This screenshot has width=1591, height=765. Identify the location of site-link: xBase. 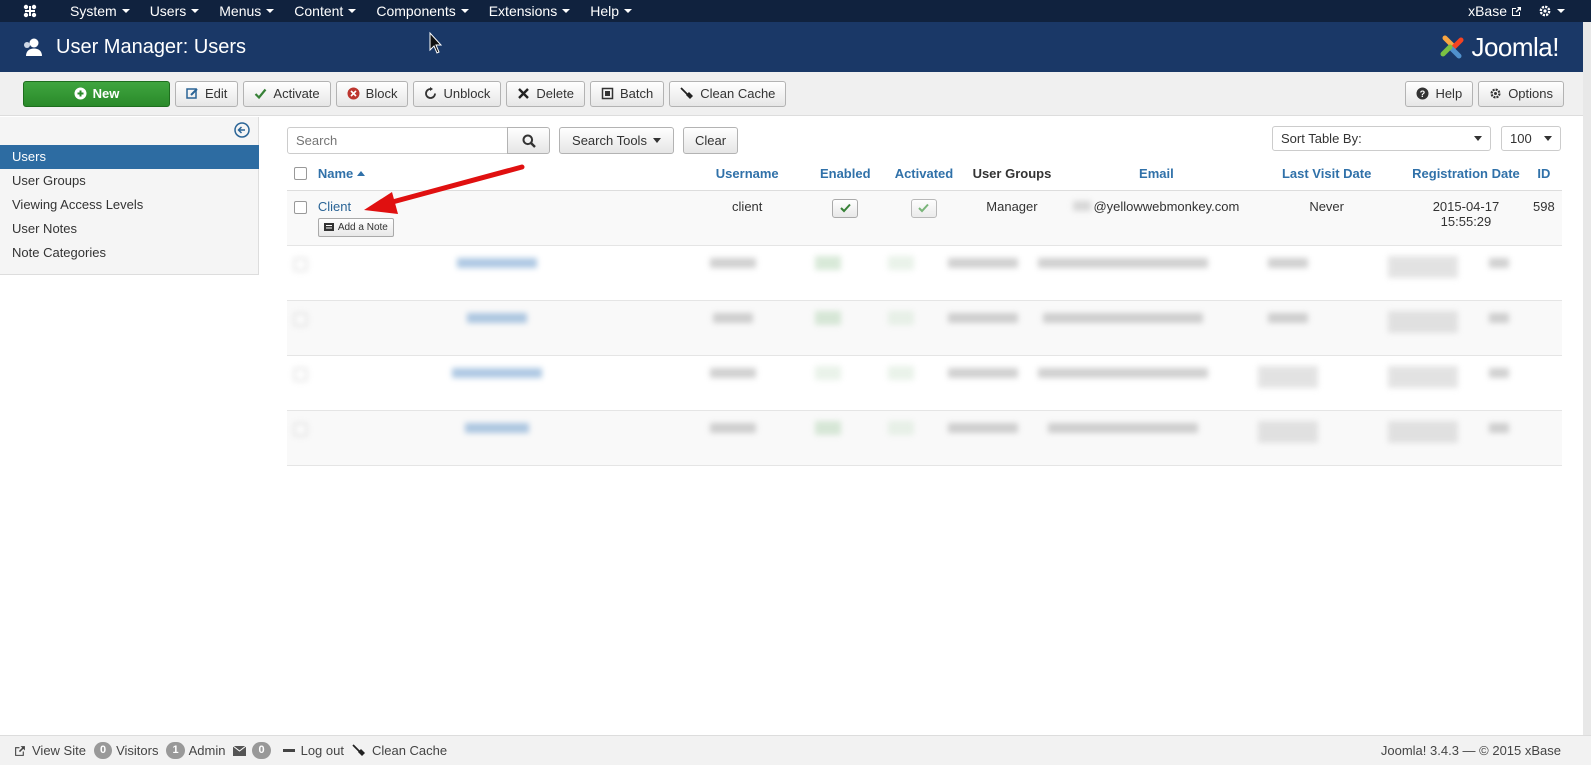
(1495, 11).